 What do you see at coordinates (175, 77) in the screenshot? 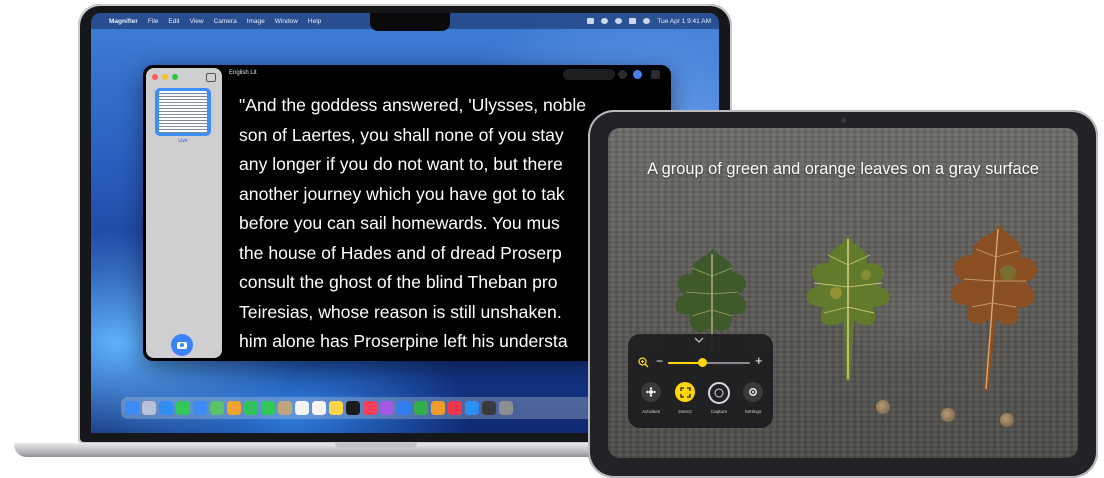
I see `fullscreen-window-icon` at bounding box center [175, 77].